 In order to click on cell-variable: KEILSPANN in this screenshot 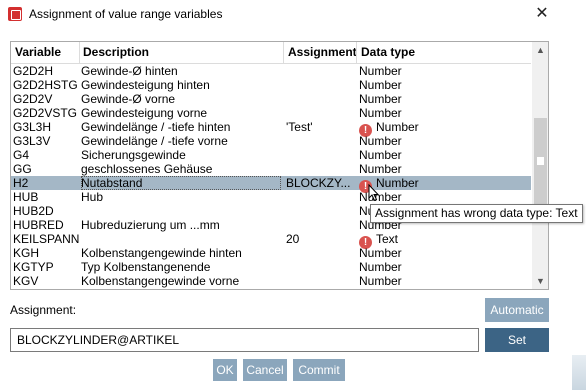, I will do `click(46, 239)`.